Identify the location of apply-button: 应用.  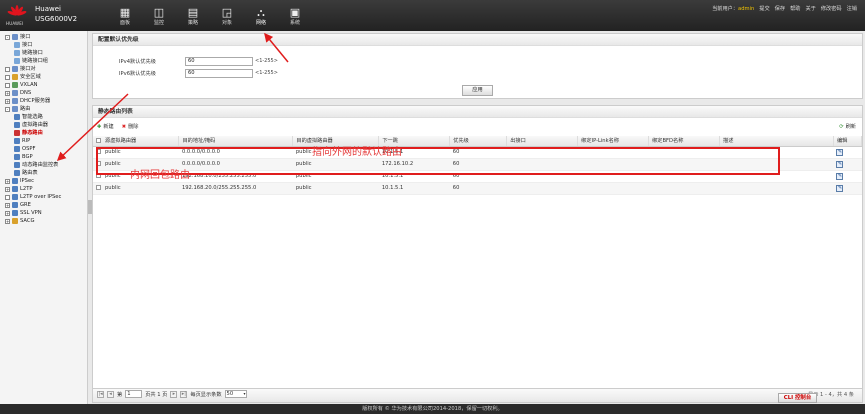
(477, 90).